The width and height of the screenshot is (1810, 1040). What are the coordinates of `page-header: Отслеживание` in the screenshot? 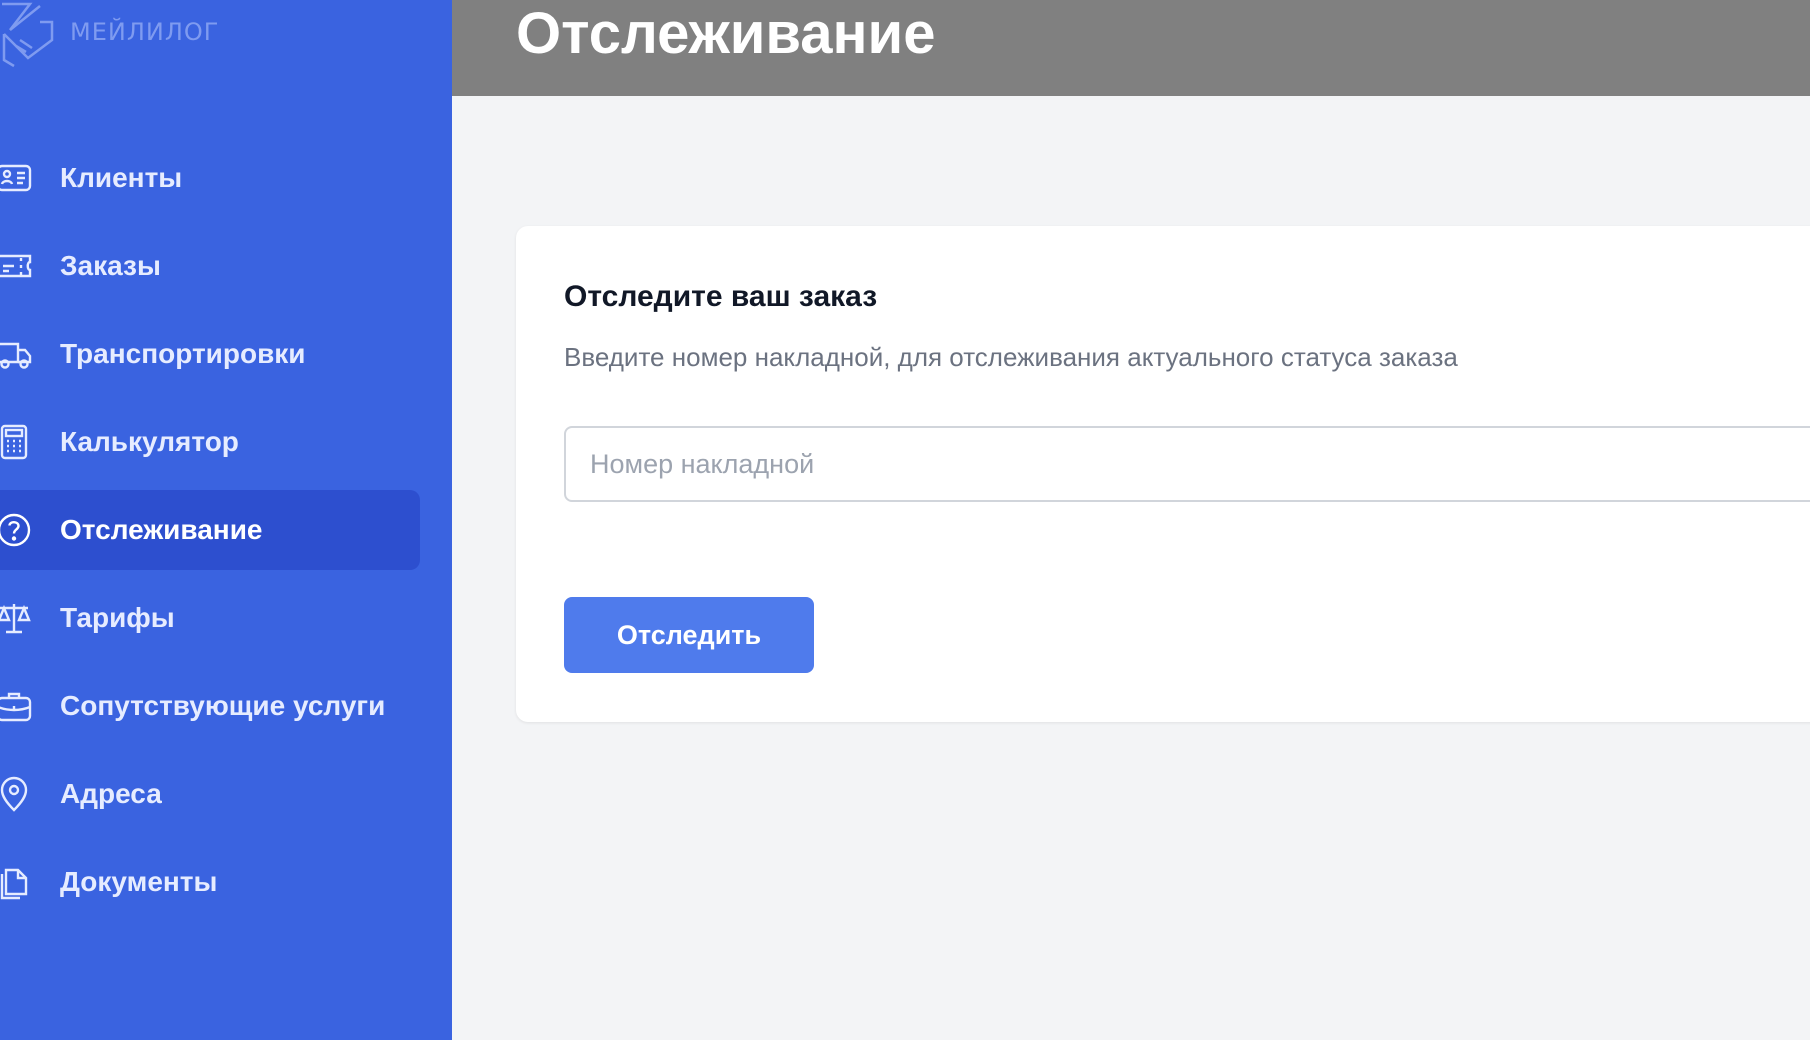 It's located at (1131, 48).